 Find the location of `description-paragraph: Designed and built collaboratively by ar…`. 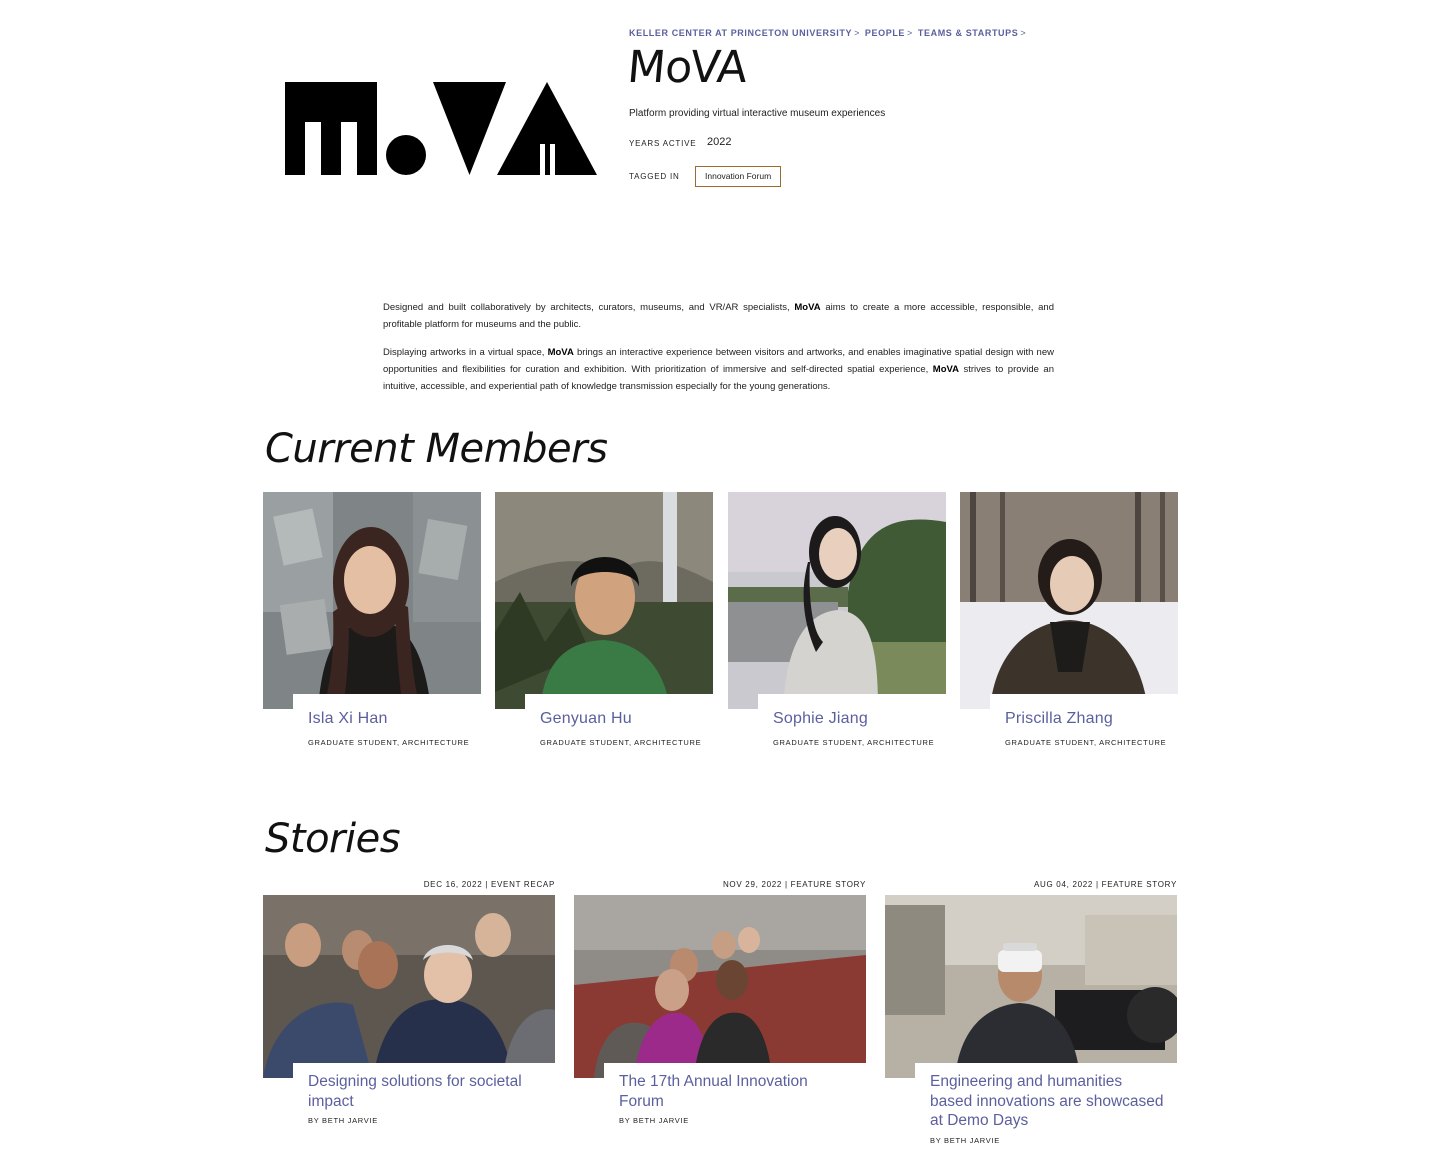

description-paragraph: Designed and built collaboratively by ar… is located at coordinates (718, 316).